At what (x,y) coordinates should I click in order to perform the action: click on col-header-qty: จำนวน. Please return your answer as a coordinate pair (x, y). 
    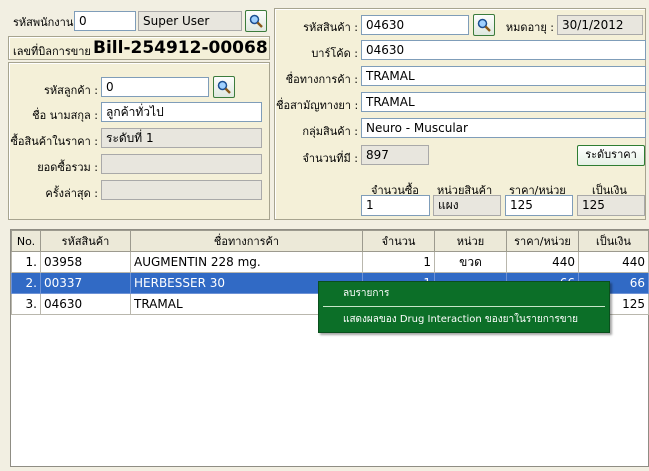
    Looking at the image, I should click on (398, 241).